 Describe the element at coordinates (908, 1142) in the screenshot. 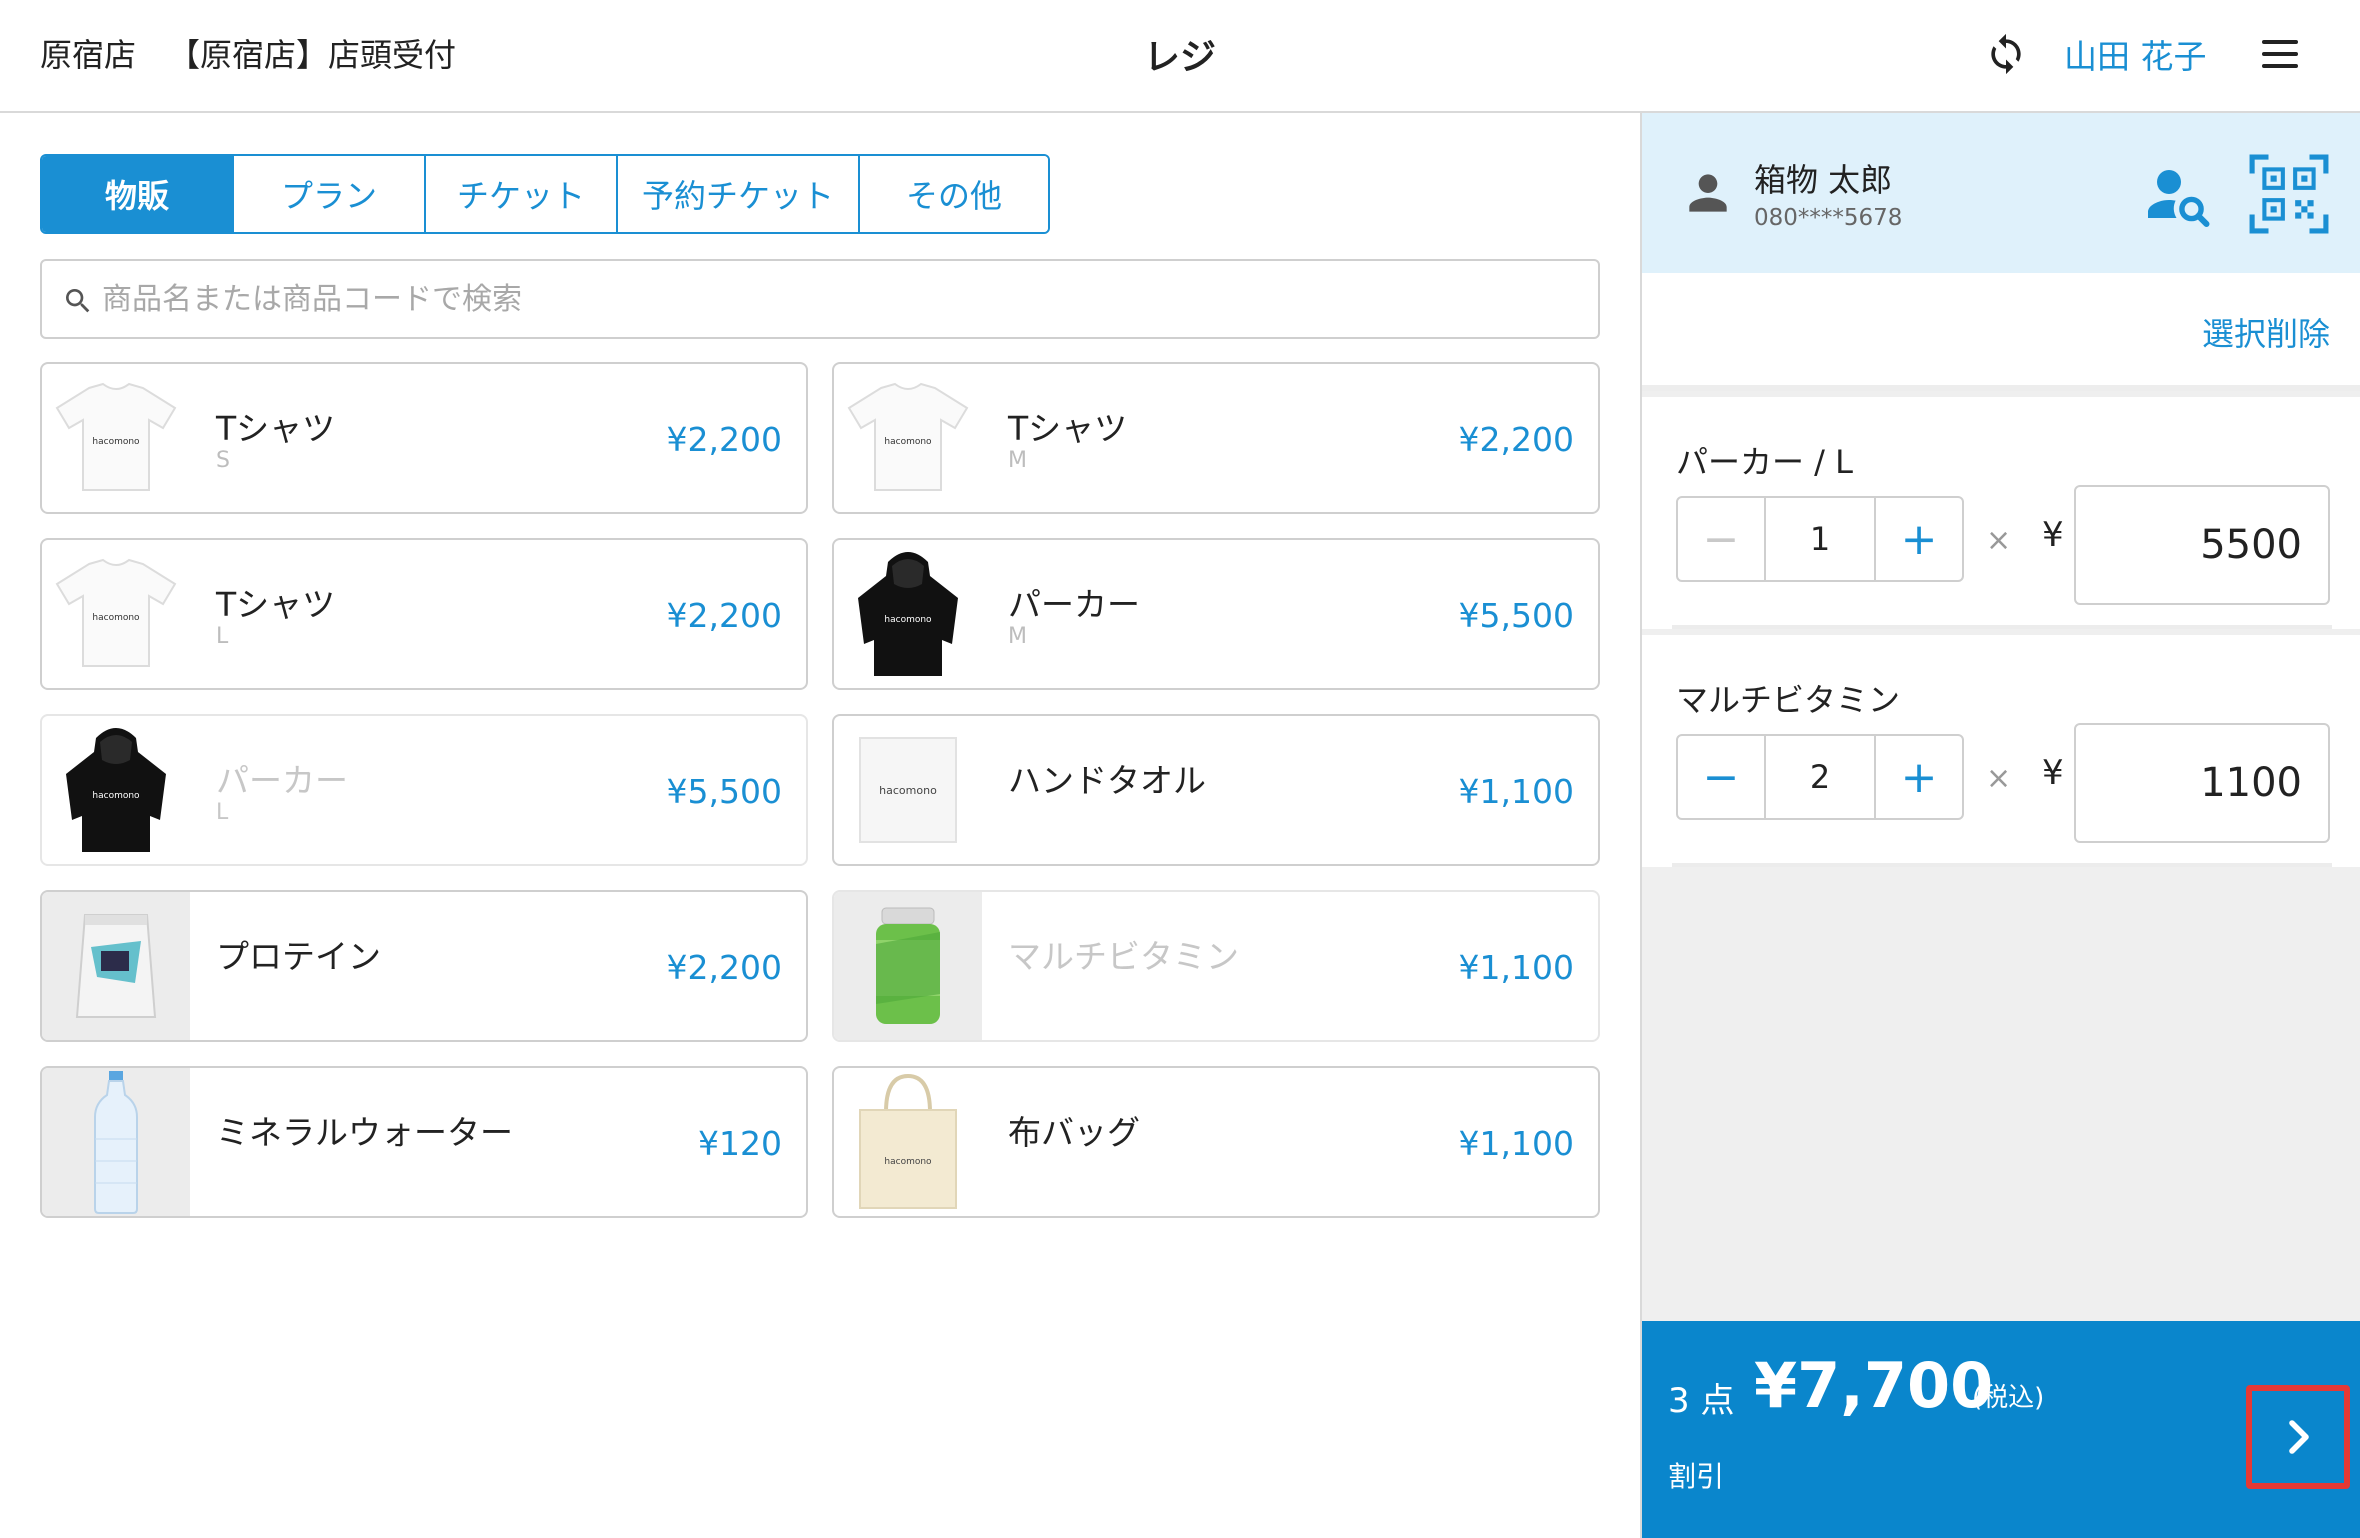

I see `tote-bag-image: hacomono` at that location.